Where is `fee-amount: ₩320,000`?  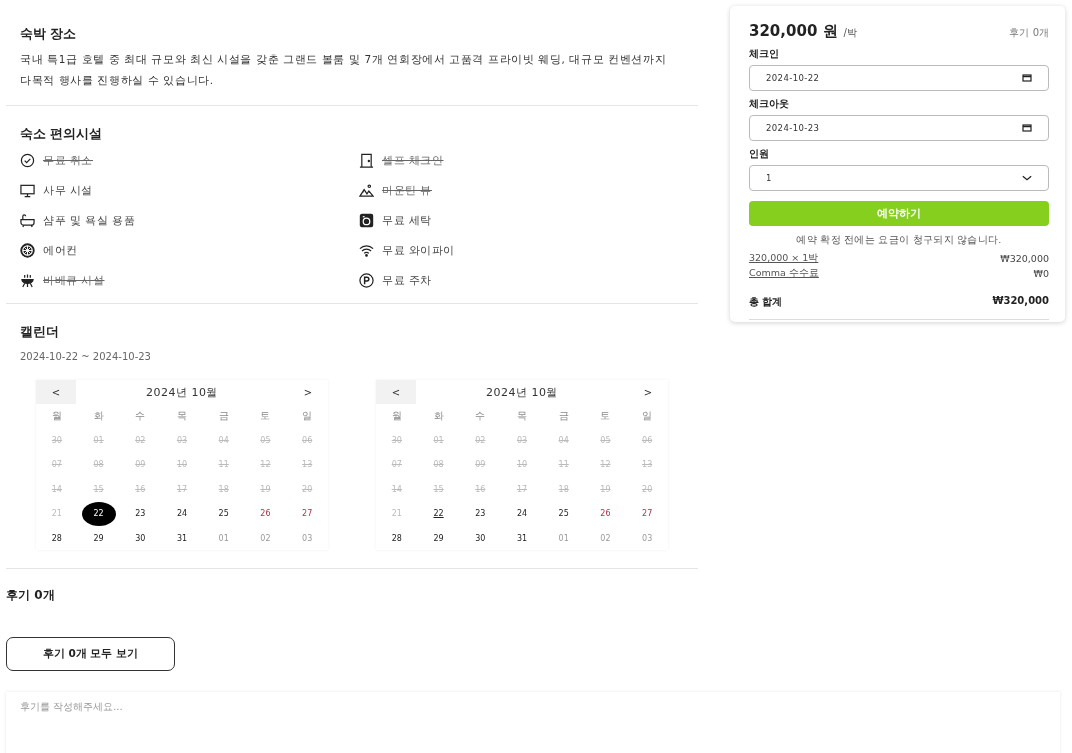 fee-amount: ₩320,000 is located at coordinates (1024, 258).